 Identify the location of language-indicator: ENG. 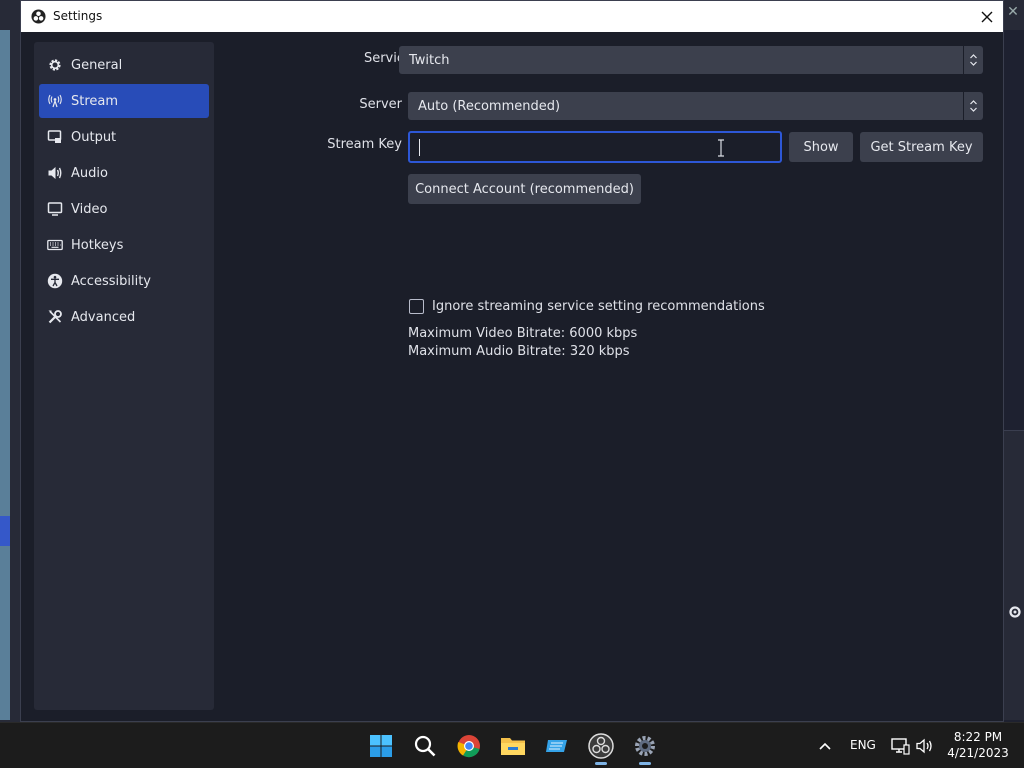
(863, 745).